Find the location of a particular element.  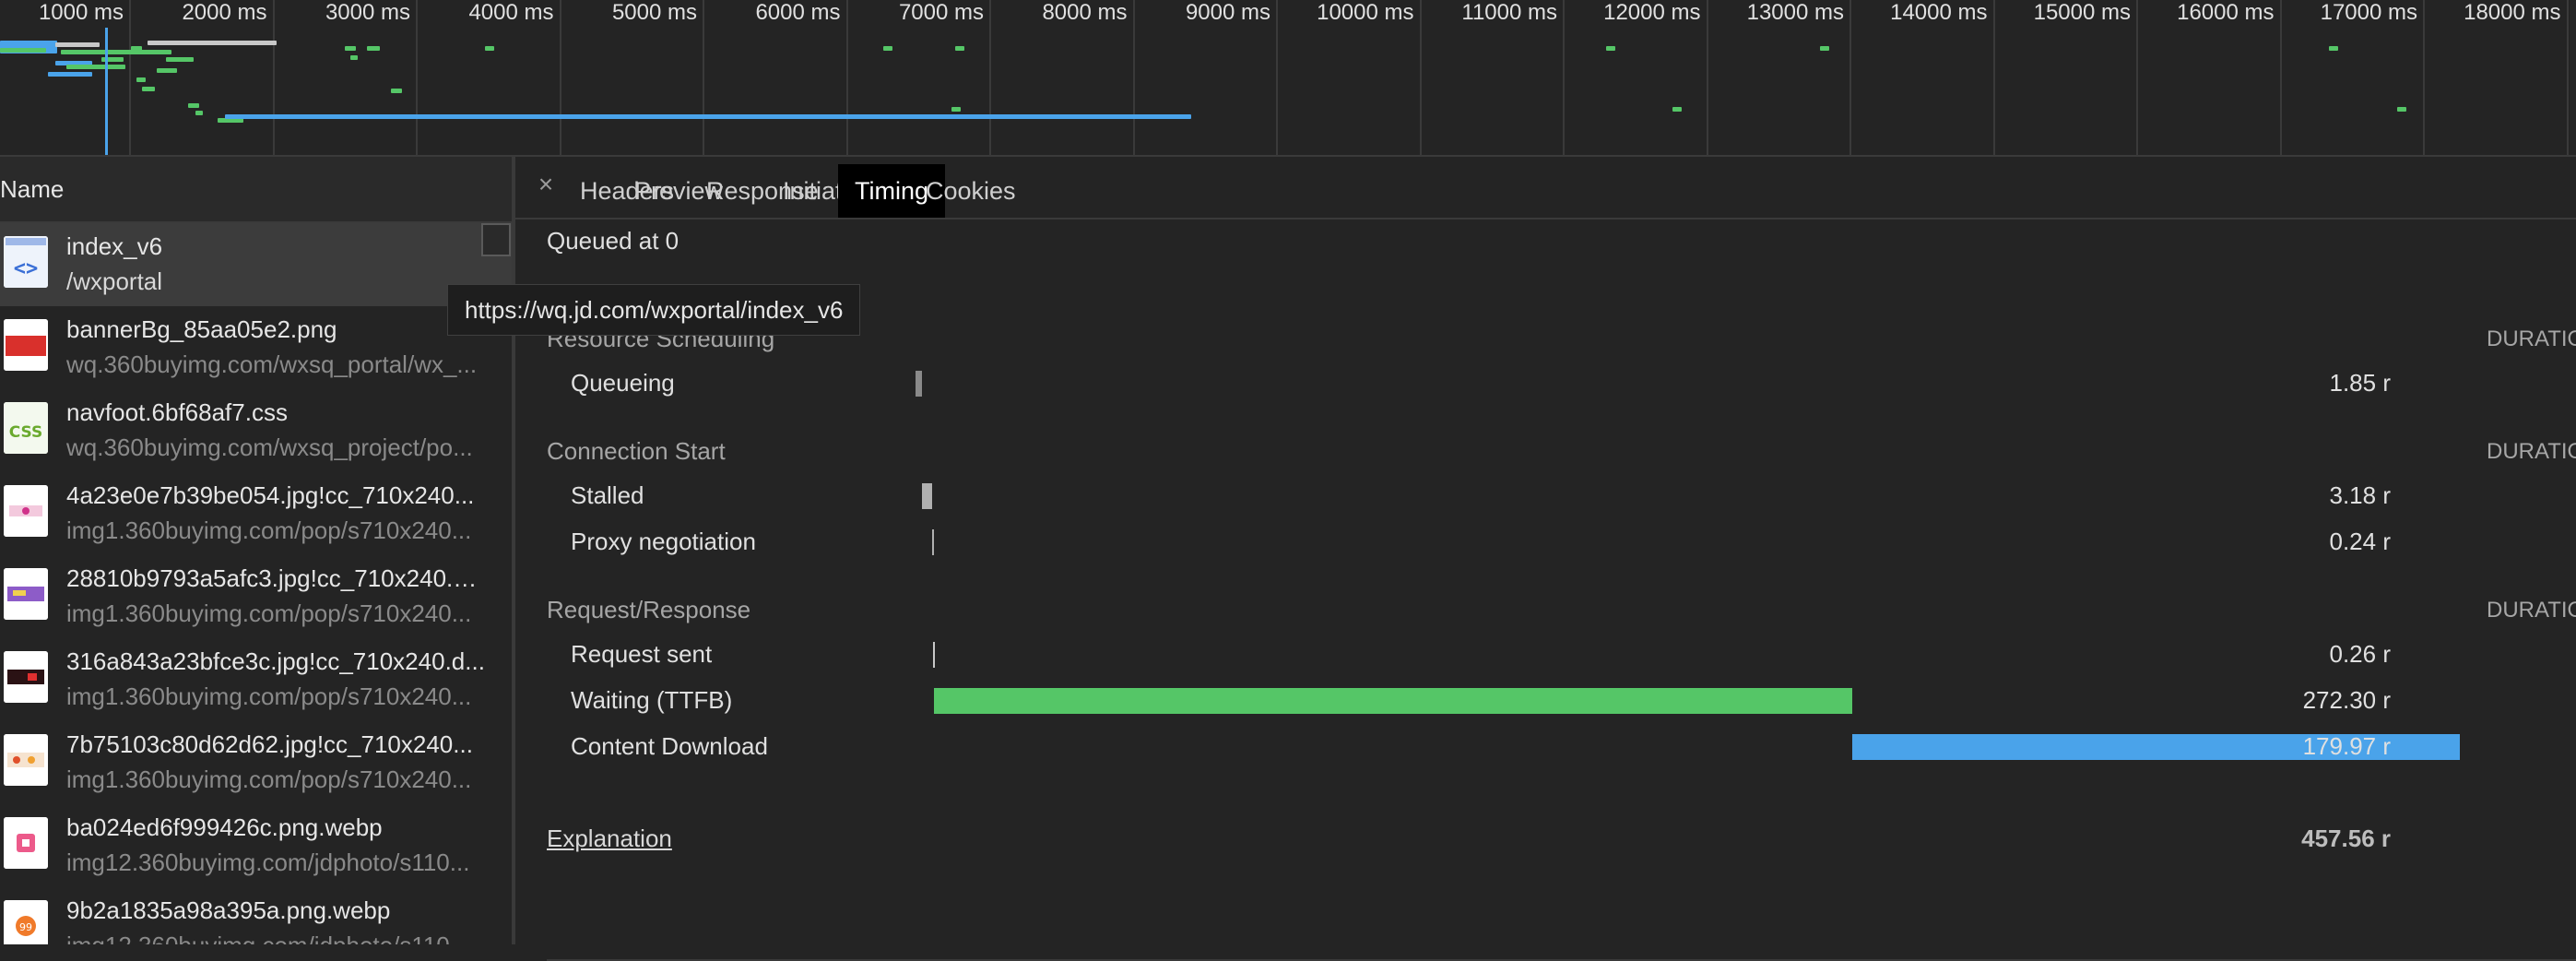

request-name: 9b2a1835a98a395a.png.webp is located at coordinates (228, 910).